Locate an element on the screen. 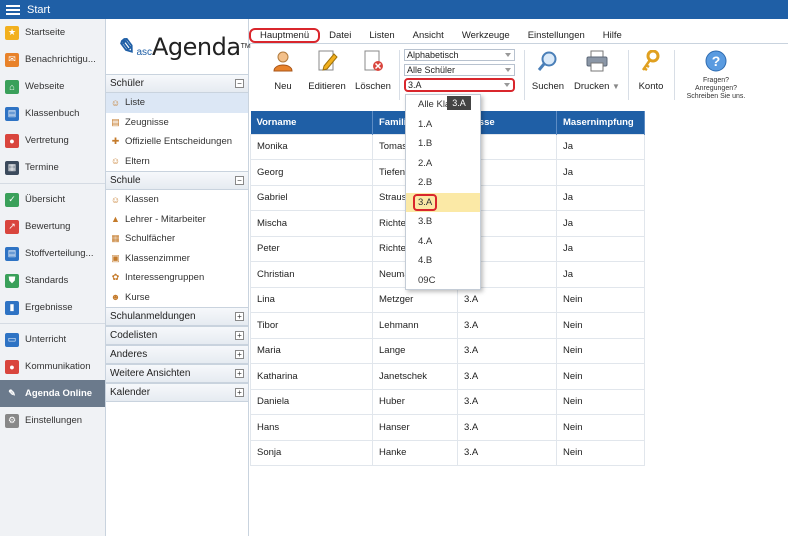 Image resolution: width=788 pixels, height=536 pixels. table-cell: Hanke is located at coordinates (415, 452).